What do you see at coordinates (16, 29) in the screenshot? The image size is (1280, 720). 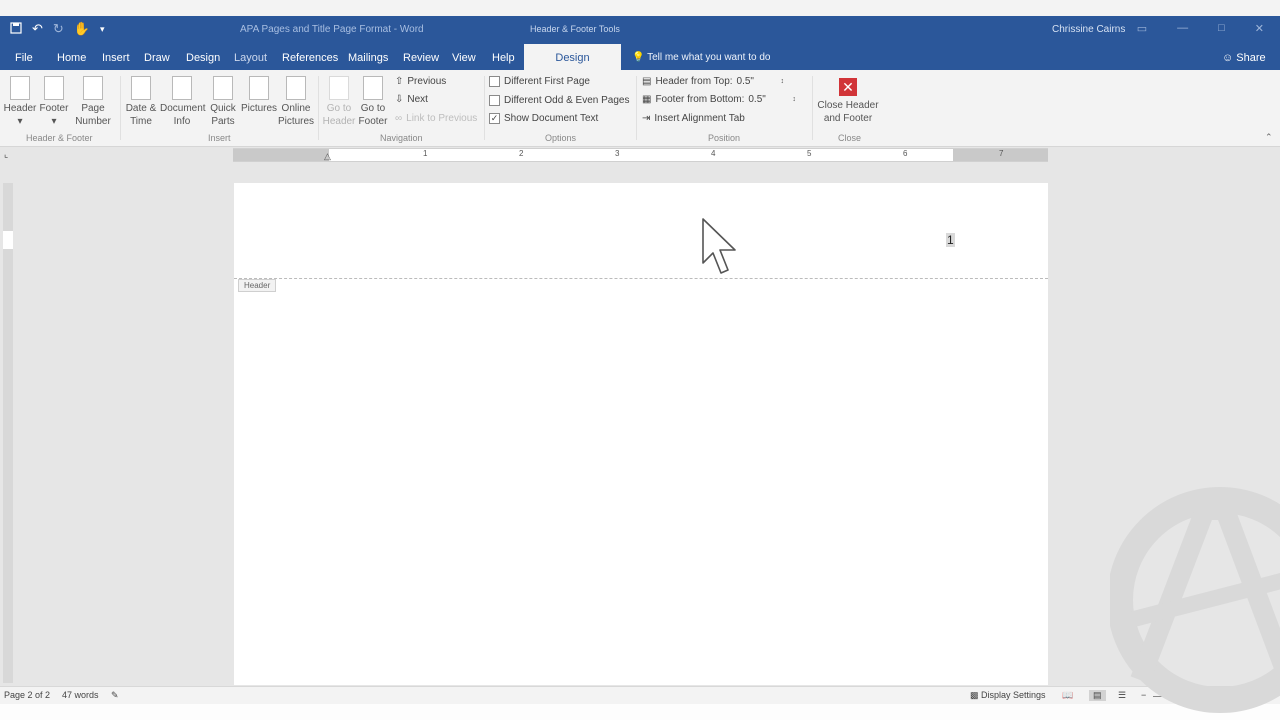 I see `save-icon` at bounding box center [16, 29].